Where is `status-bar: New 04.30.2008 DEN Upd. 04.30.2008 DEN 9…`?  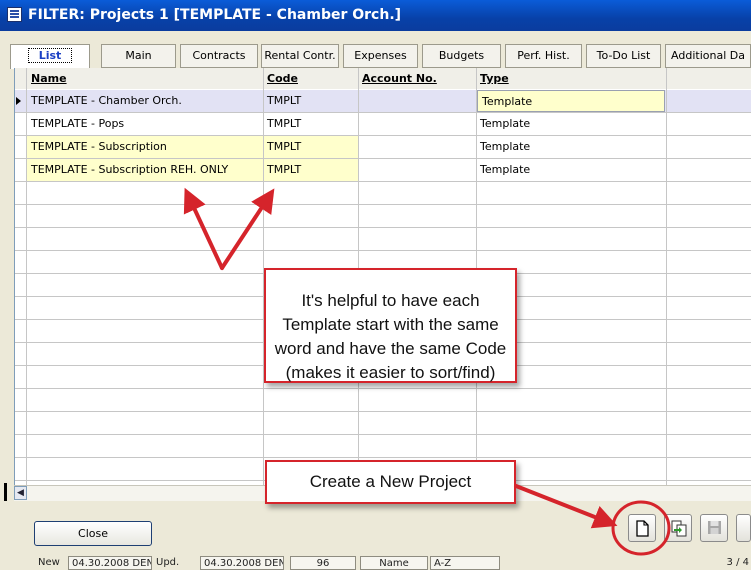
status-bar: New 04.30.2008 DEN Upd. 04.30.2008 DEN 9… is located at coordinates (375, 562).